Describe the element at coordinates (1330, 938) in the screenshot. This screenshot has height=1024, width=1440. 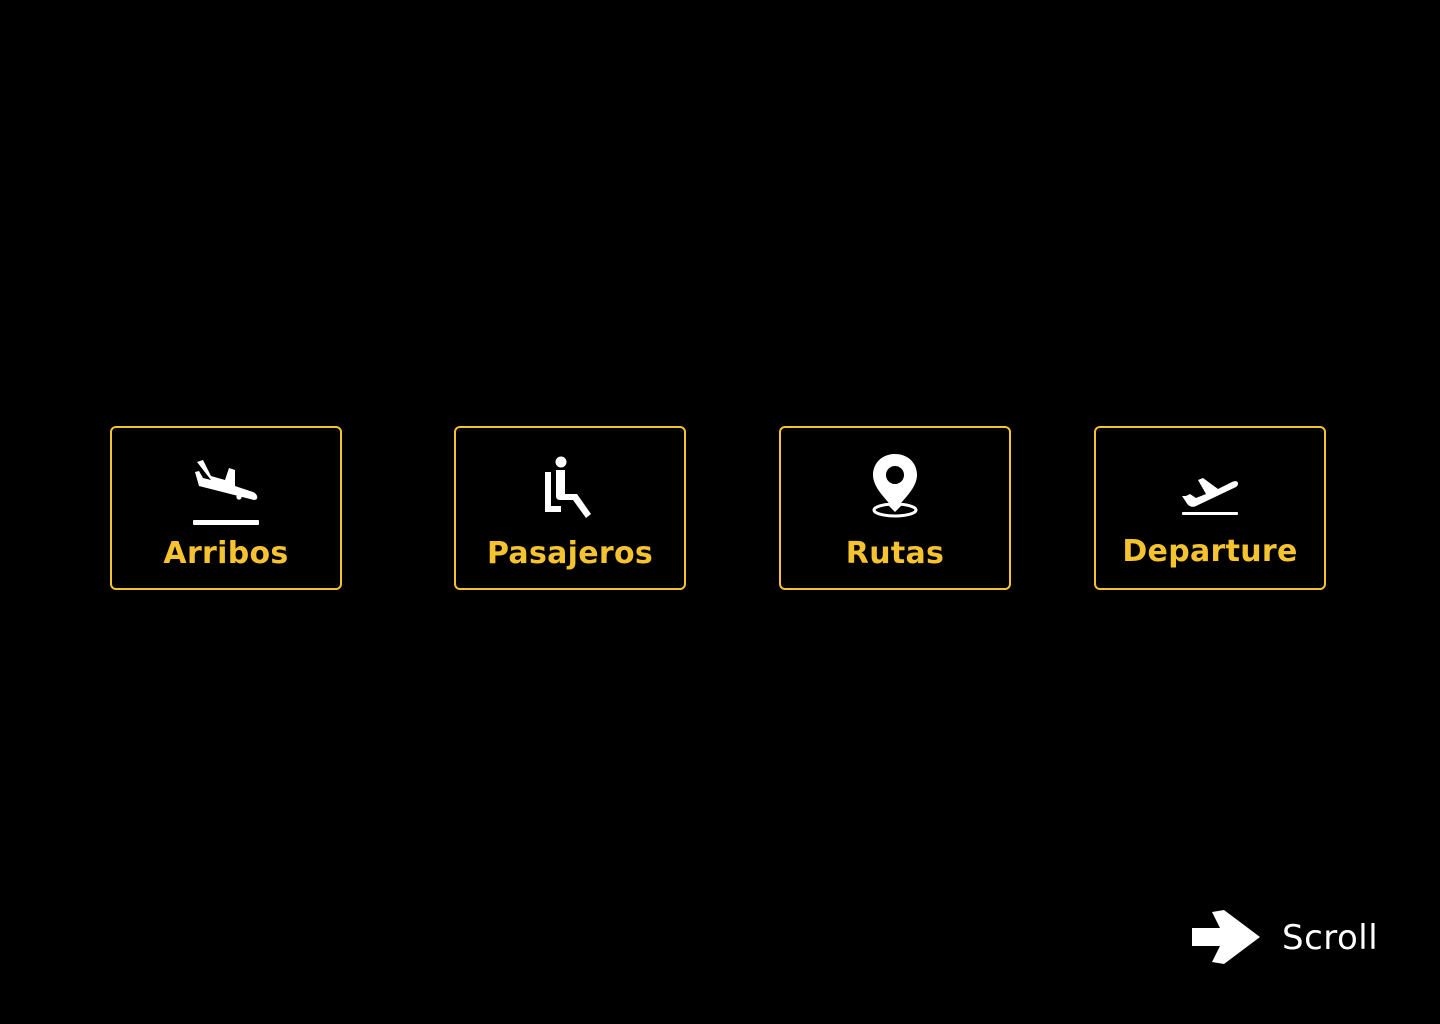
I see `scroll-label: Scroll` at that location.